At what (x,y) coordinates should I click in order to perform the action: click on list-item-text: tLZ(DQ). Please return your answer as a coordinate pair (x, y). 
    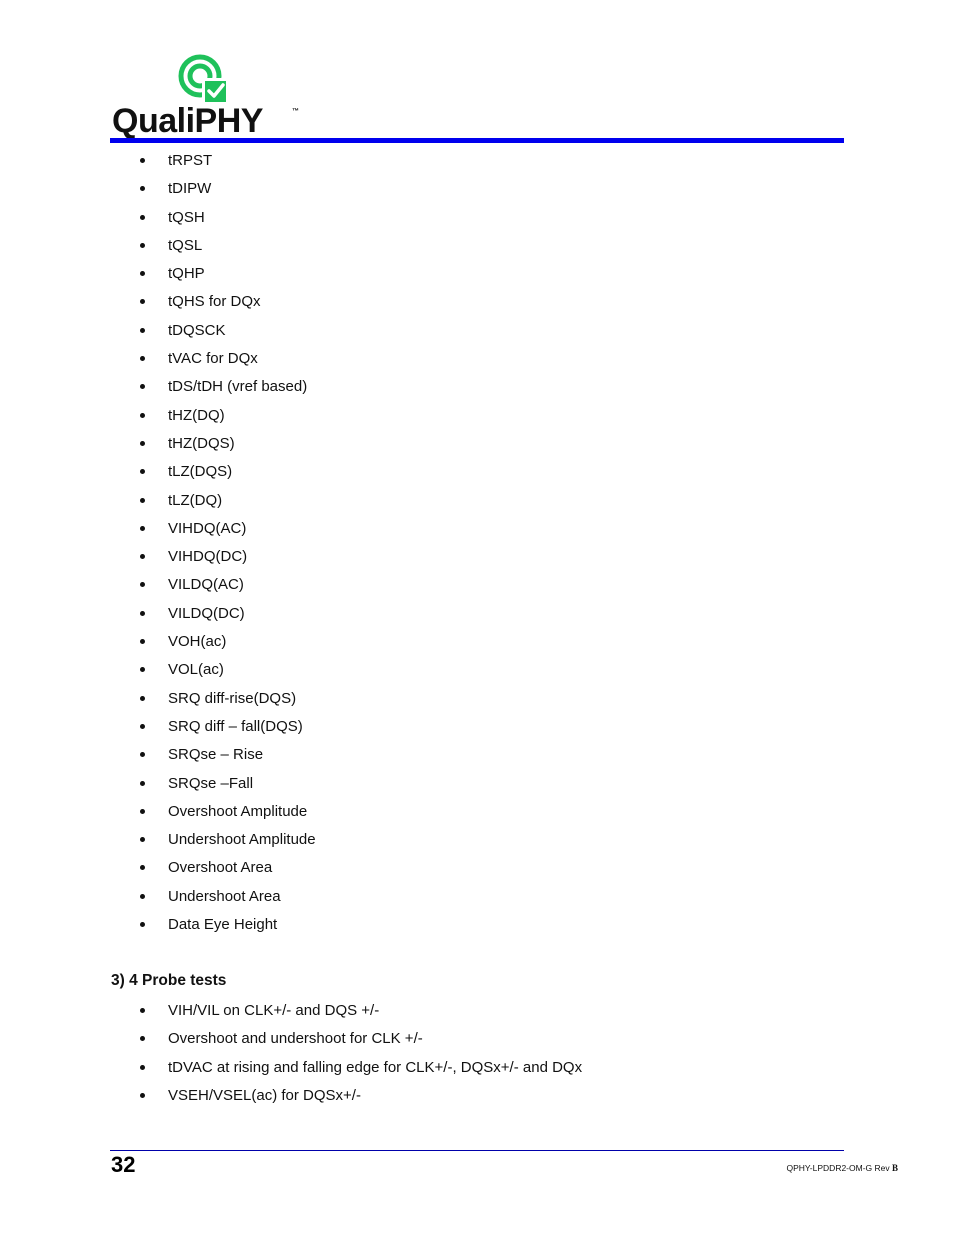
    Looking at the image, I should click on (195, 500).